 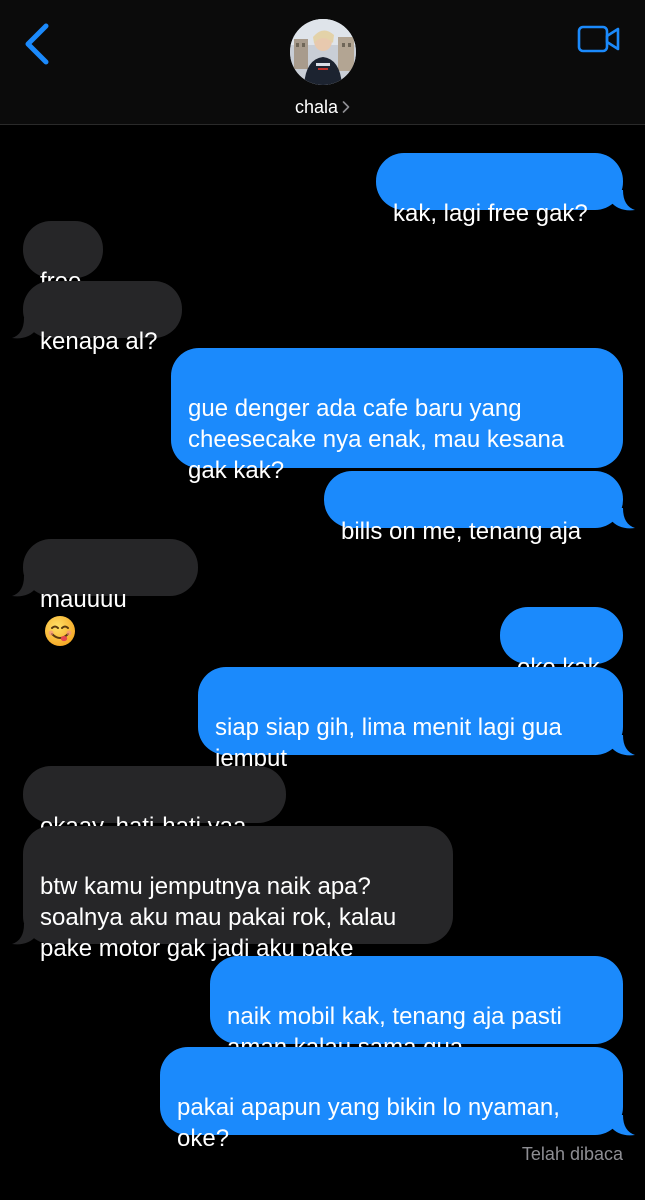 I want to click on avatar-photo, so click(x=323, y=52).